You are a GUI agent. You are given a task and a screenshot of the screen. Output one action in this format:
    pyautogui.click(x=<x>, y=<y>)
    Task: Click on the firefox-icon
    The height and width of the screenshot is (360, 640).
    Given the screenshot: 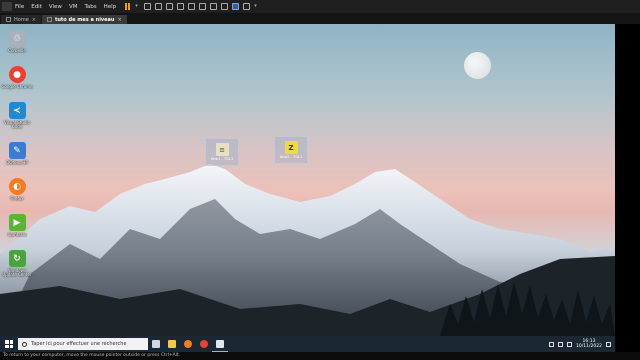 What is the action you would take?
    pyautogui.click(x=188, y=344)
    